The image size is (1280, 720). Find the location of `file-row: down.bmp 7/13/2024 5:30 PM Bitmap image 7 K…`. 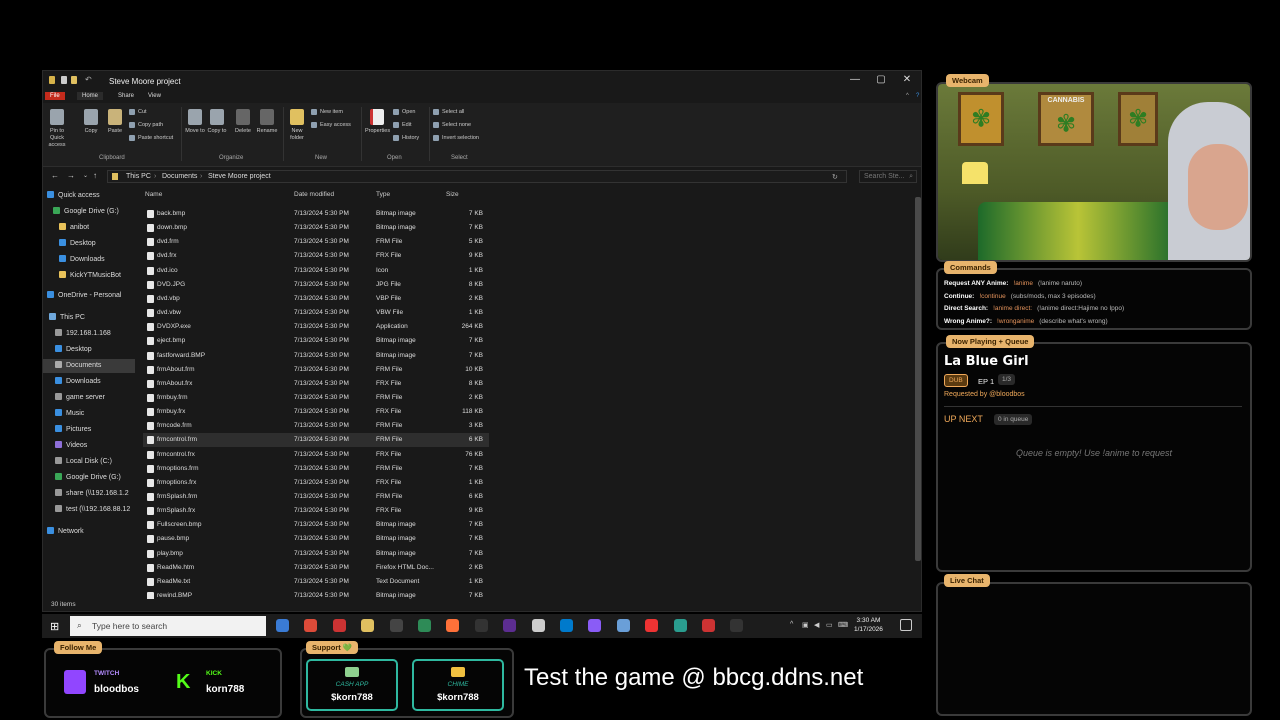

file-row: down.bmp 7/13/2024 5:30 PM Bitmap image 7 K… is located at coordinates (316, 228).